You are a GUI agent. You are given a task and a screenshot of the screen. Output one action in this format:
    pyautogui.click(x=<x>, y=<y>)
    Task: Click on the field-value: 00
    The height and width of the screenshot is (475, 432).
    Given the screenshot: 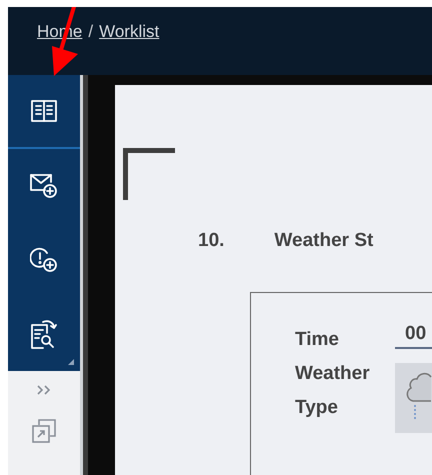 What is the action you would take?
    pyautogui.click(x=413, y=336)
    